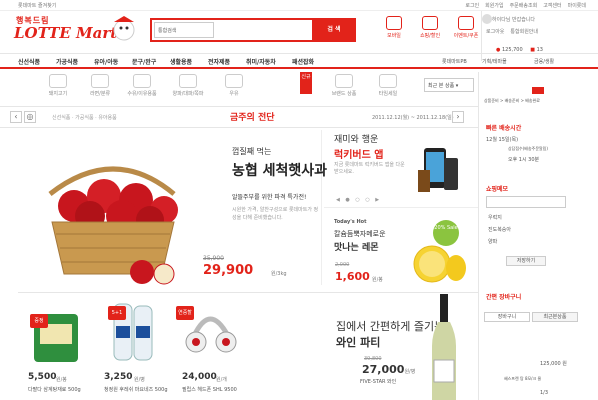  Describe the element at coordinates (552, 5) in the screenshot. I see `support-link: 고객센터` at that location.